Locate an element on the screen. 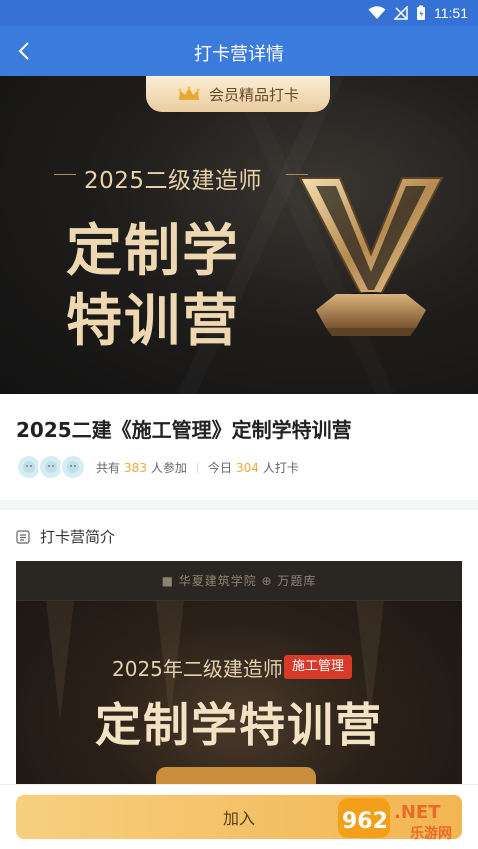 Image resolution: width=478 pixels, height=849 pixels. intro-image-title: 定制学特训营 is located at coordinates (239, 725).